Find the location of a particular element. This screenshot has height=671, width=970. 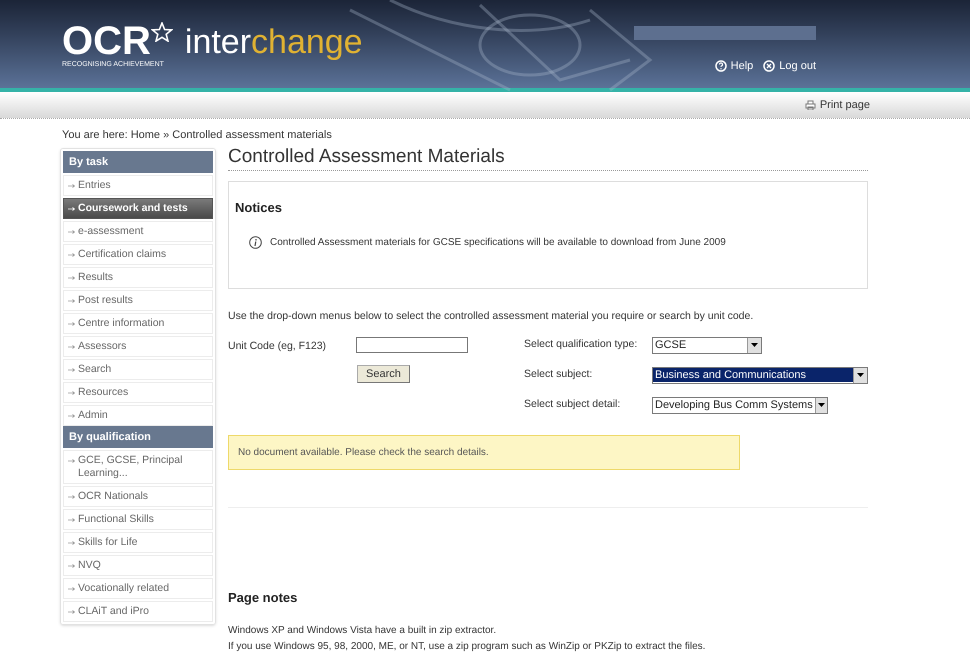

header-field is located at coordinates (725, 33).